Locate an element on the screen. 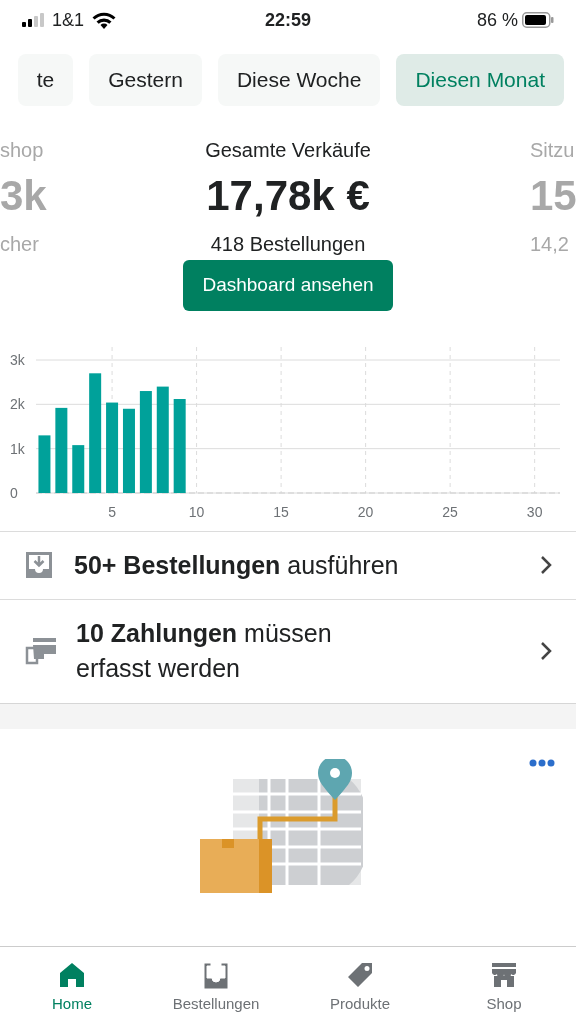  task-text: 10 Zahlungen müssen erfasst werden is located at coordinates (204, 651).